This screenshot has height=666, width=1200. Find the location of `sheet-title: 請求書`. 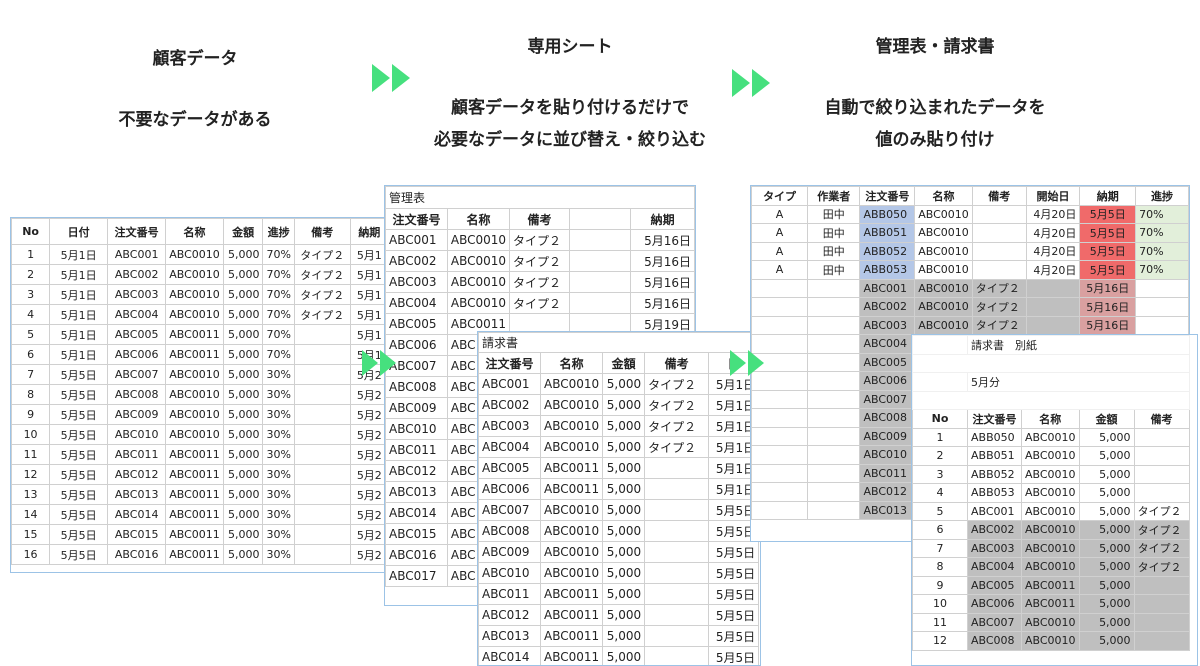

sheet-title: 請求書 is located at coordinates (619, 342).